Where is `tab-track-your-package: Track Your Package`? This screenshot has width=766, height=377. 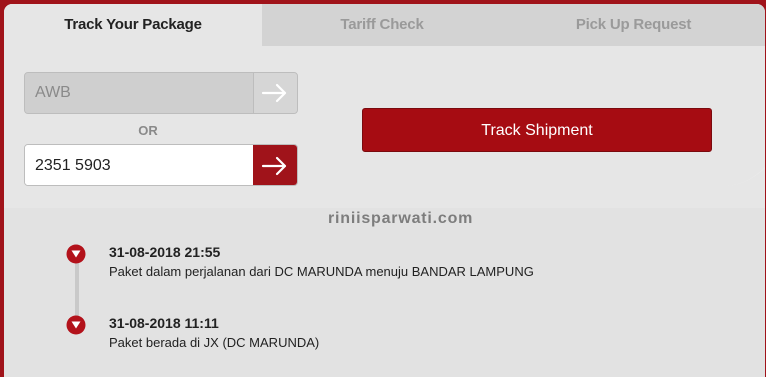
tab-track-your-package: Track Your Package is located at coordinates (133, 25).